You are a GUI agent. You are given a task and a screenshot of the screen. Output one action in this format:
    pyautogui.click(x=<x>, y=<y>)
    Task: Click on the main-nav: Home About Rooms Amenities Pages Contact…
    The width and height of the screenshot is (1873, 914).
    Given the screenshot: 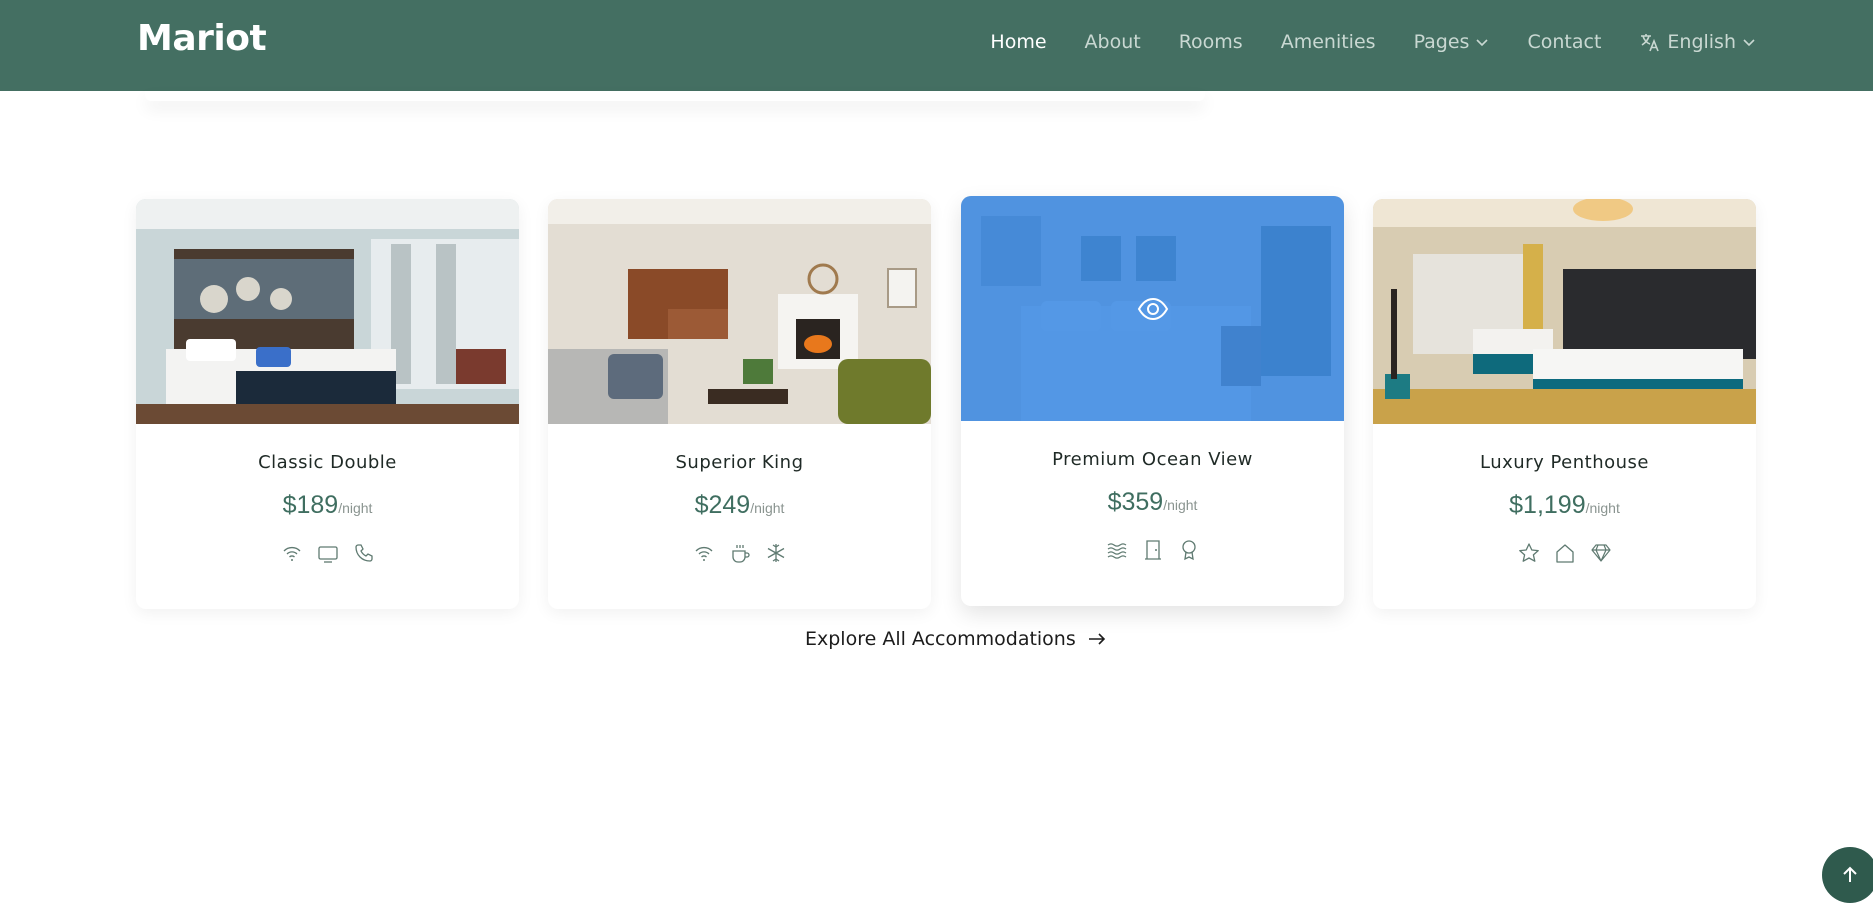 What is the action you would take?
    pyautogui.click(x=1373, y=42)
    